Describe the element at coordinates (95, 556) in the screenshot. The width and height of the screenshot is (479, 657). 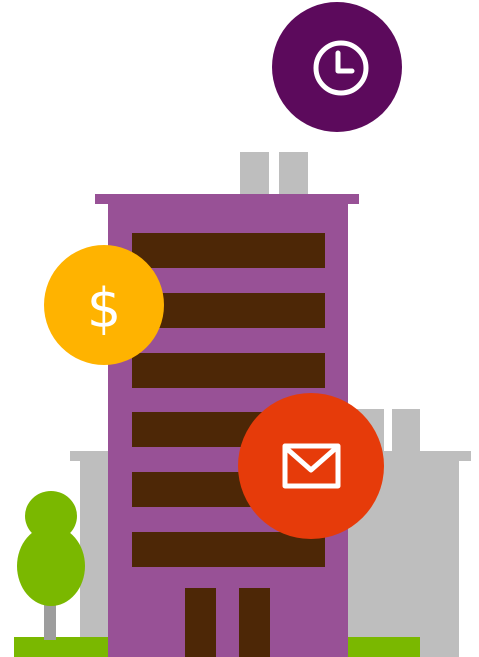
I see `left-back-building` at that location.